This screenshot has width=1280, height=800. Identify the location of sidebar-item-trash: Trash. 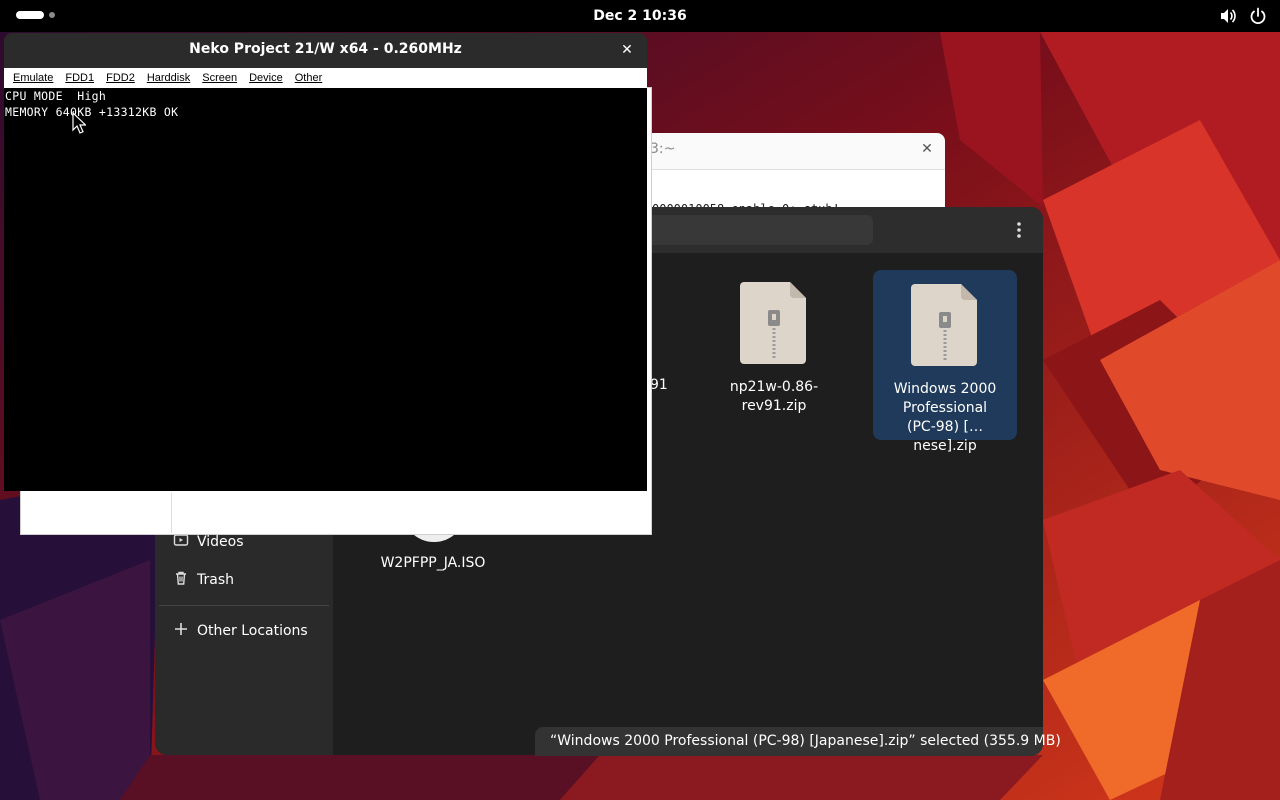
(203, 580).